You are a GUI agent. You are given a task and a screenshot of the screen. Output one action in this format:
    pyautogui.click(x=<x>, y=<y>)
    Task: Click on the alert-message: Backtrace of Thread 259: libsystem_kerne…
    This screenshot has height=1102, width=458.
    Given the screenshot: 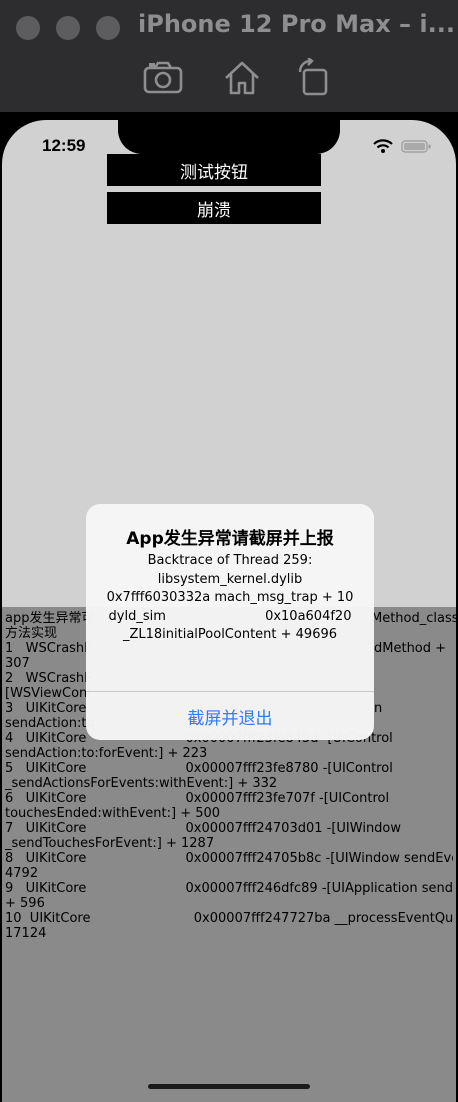 What is the action you would take?
    pyautogui.click(x=230, y=598)
    